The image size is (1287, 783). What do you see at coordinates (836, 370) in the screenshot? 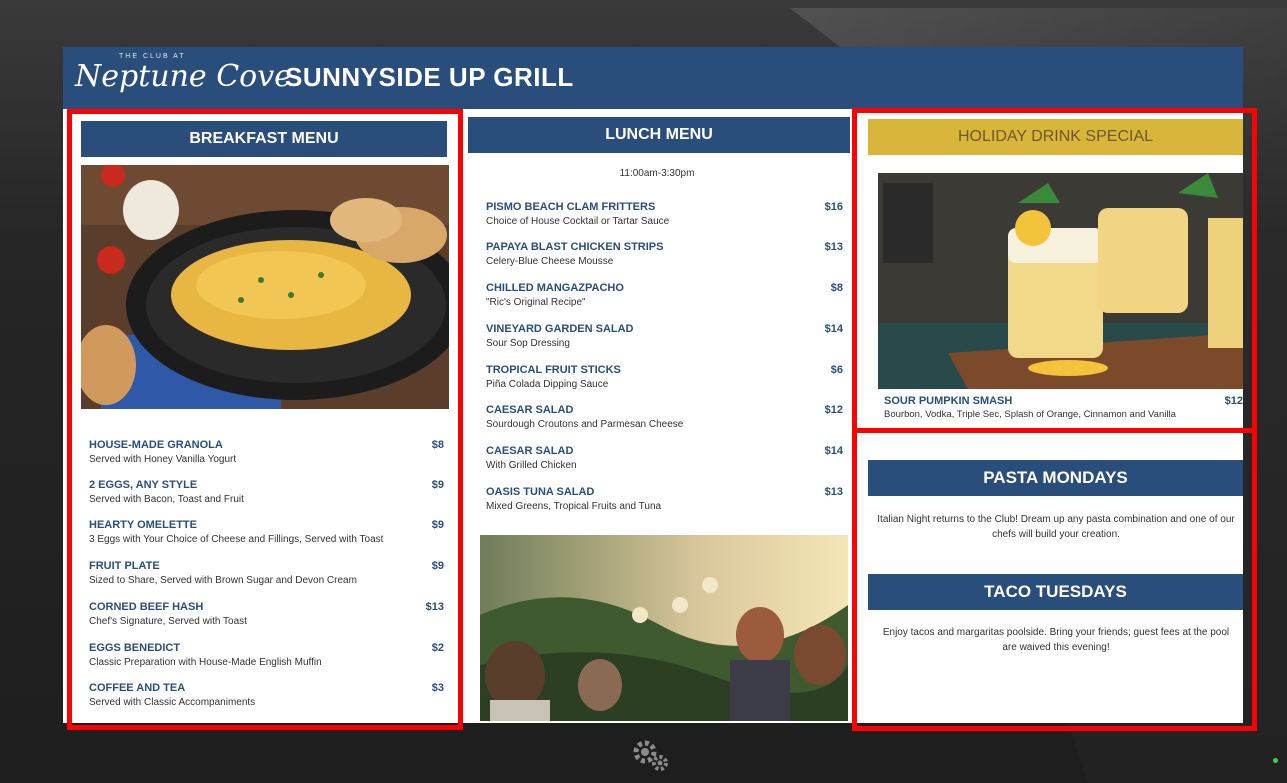
I see `item-price: $6` at bounding box center [836, 370].